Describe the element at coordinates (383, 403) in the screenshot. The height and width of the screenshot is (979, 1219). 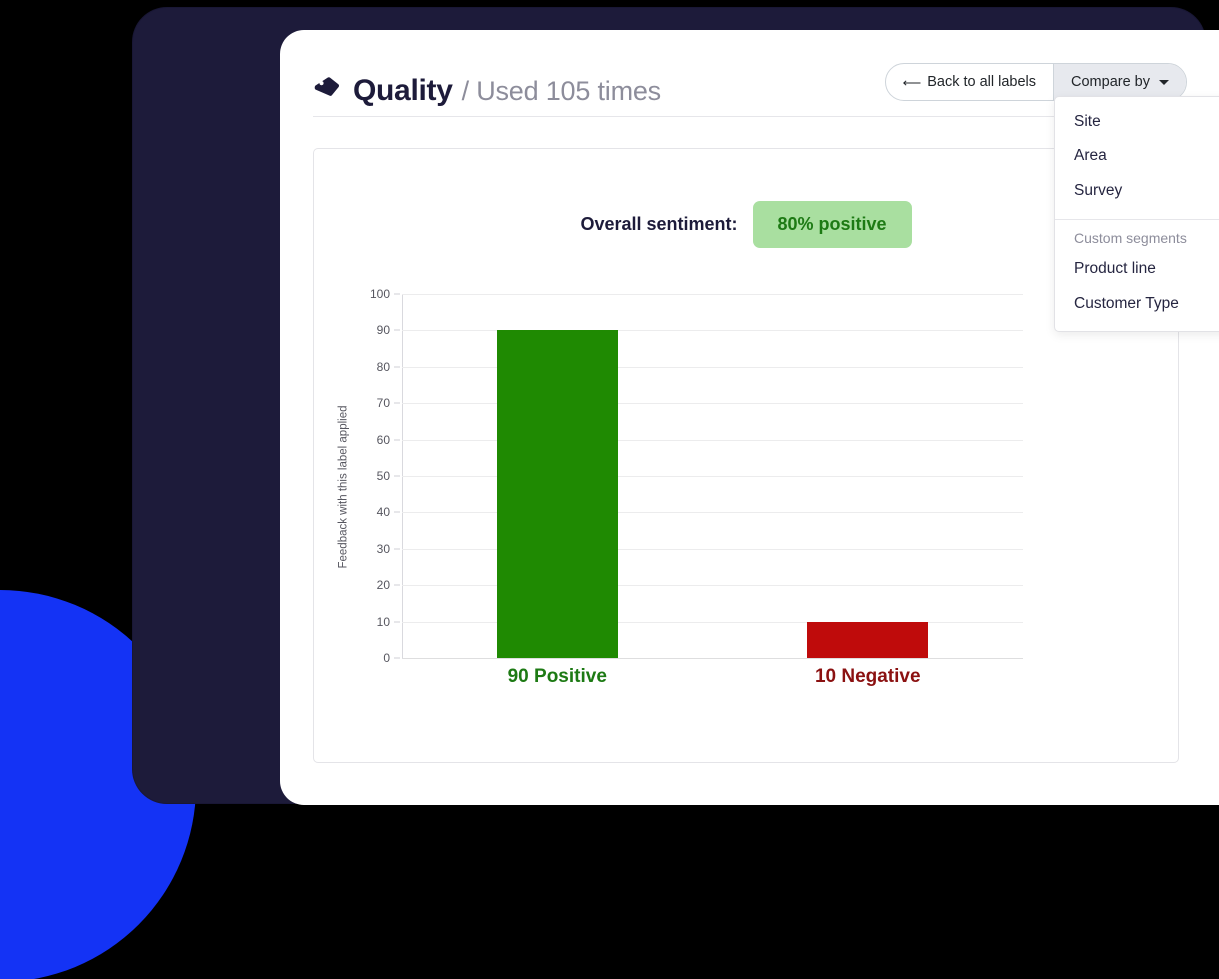
I see `y-axis-tick-label: 70` at that location.